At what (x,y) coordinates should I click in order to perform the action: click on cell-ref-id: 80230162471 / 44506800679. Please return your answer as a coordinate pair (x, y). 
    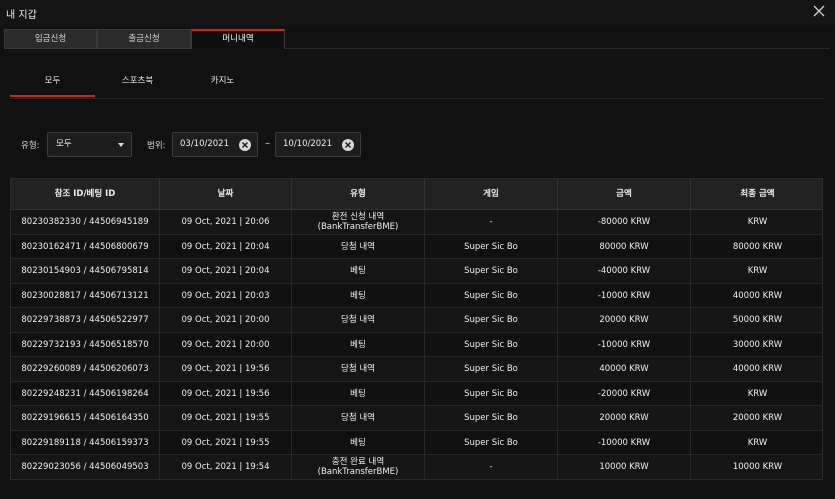
    Looking at the image, I should click on (85, 246).